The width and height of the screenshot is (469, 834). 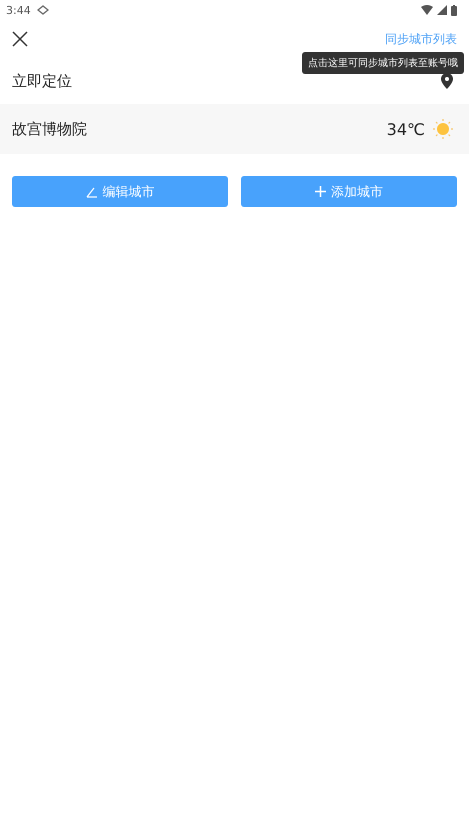 What do you see at coordinates (405, 129) in the screenshot?
I see `temperature: 34℃` at bounding box center [405, 129].